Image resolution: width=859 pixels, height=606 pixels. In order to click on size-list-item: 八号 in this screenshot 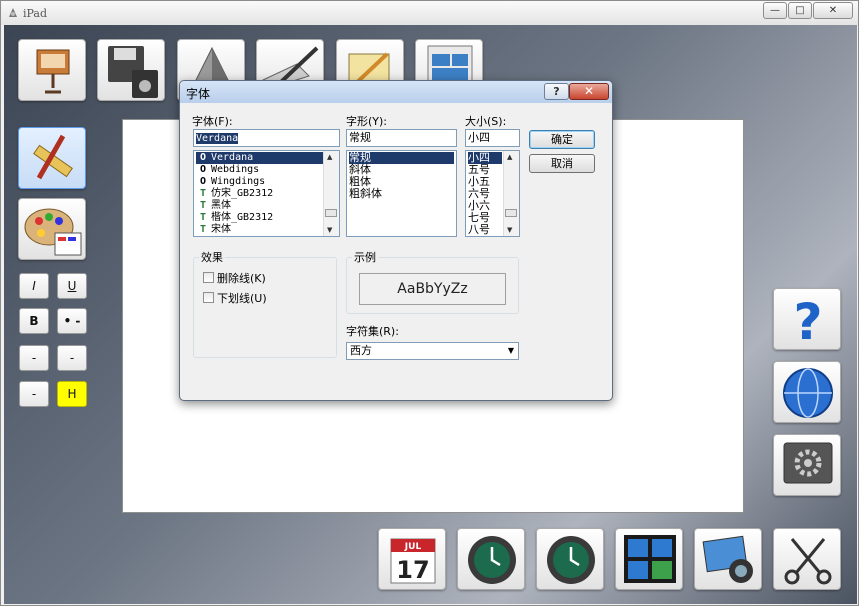, I will do `click(479, 230)`.